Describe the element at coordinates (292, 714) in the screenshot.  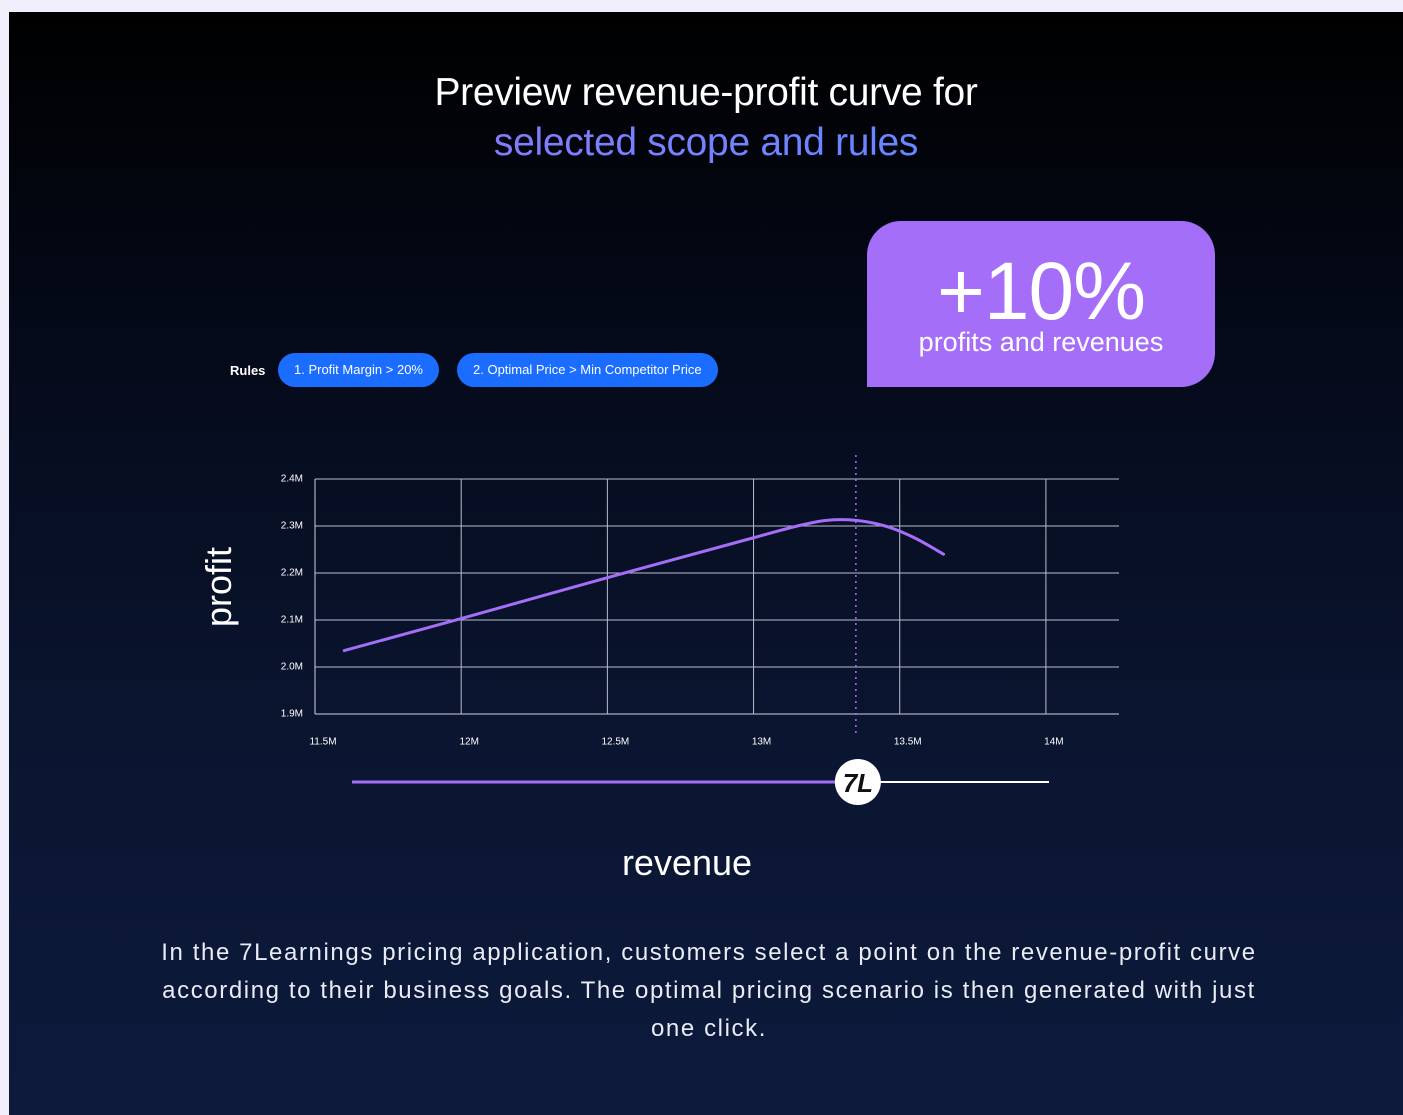
I see `y-tick-label: 1.9M` at that location.